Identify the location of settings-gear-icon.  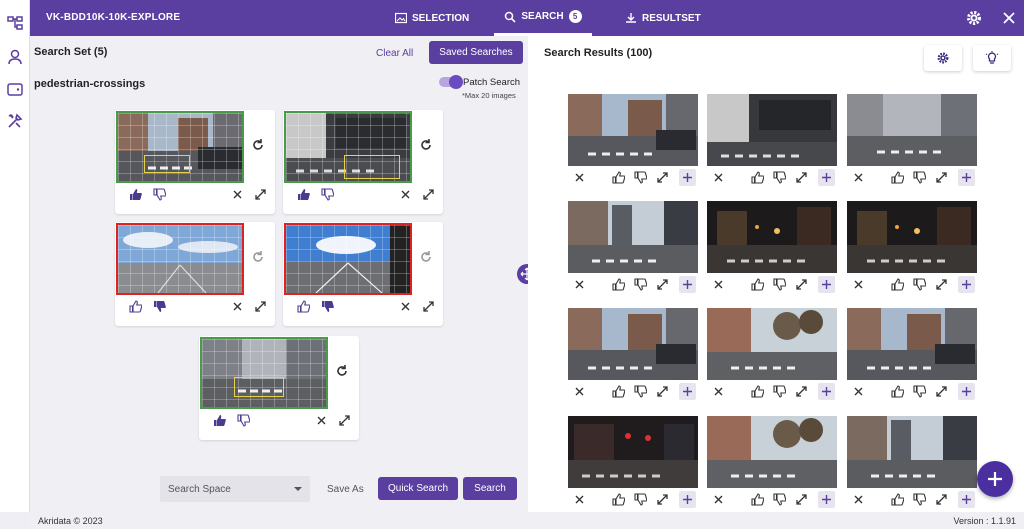
(974, 18).